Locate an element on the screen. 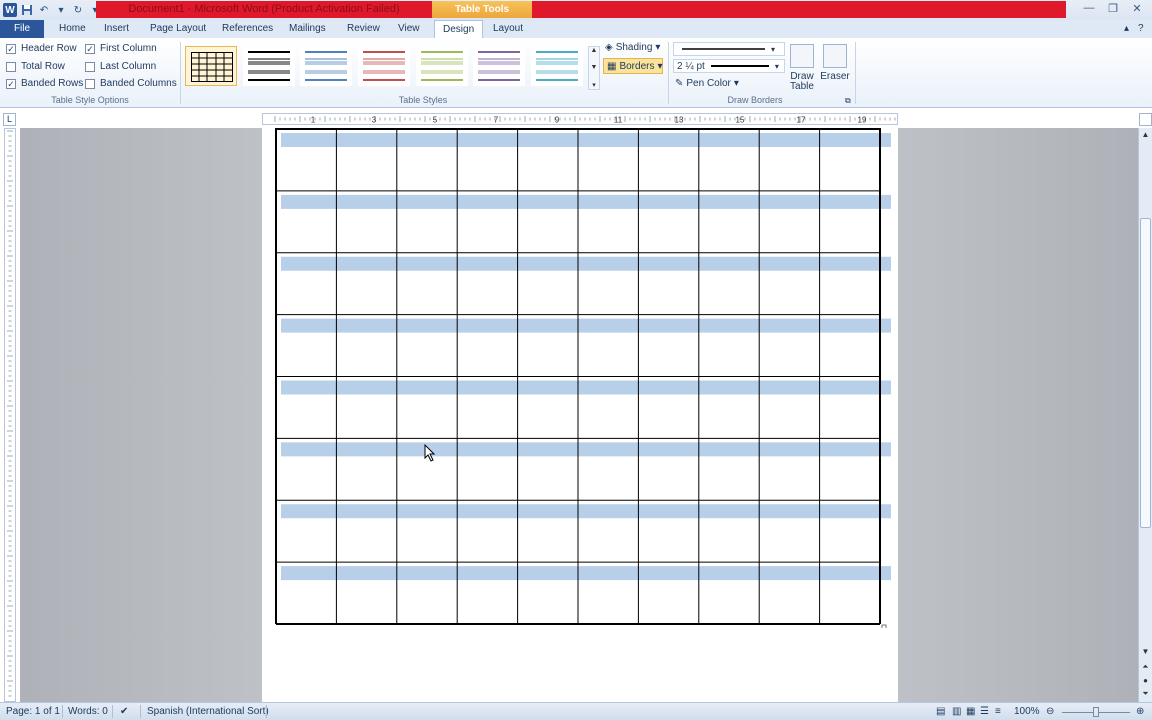  tab-design: Design is located at coordinates (459, 29).